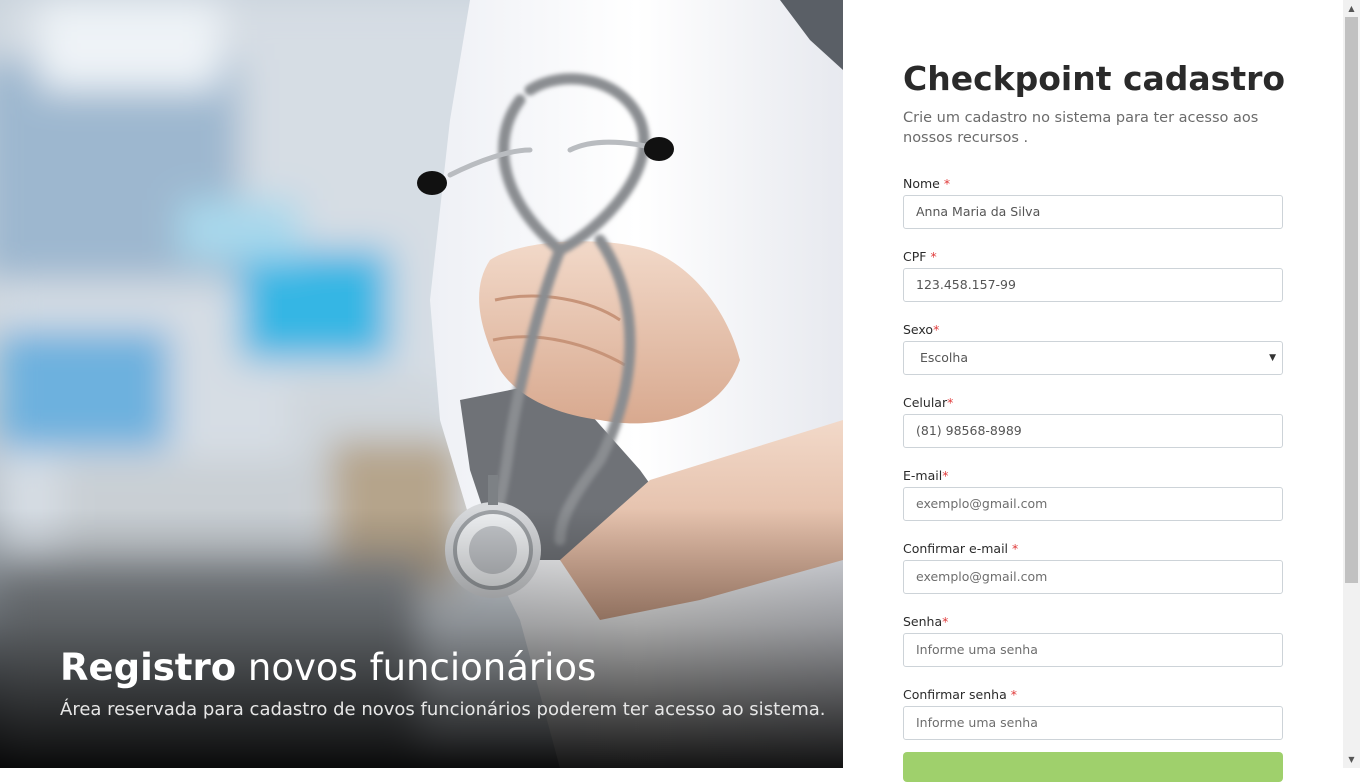 This screenshot has width=1360, height=782. I want to click on page-scrollbar: ▲ ▼, so click(1351, 384).